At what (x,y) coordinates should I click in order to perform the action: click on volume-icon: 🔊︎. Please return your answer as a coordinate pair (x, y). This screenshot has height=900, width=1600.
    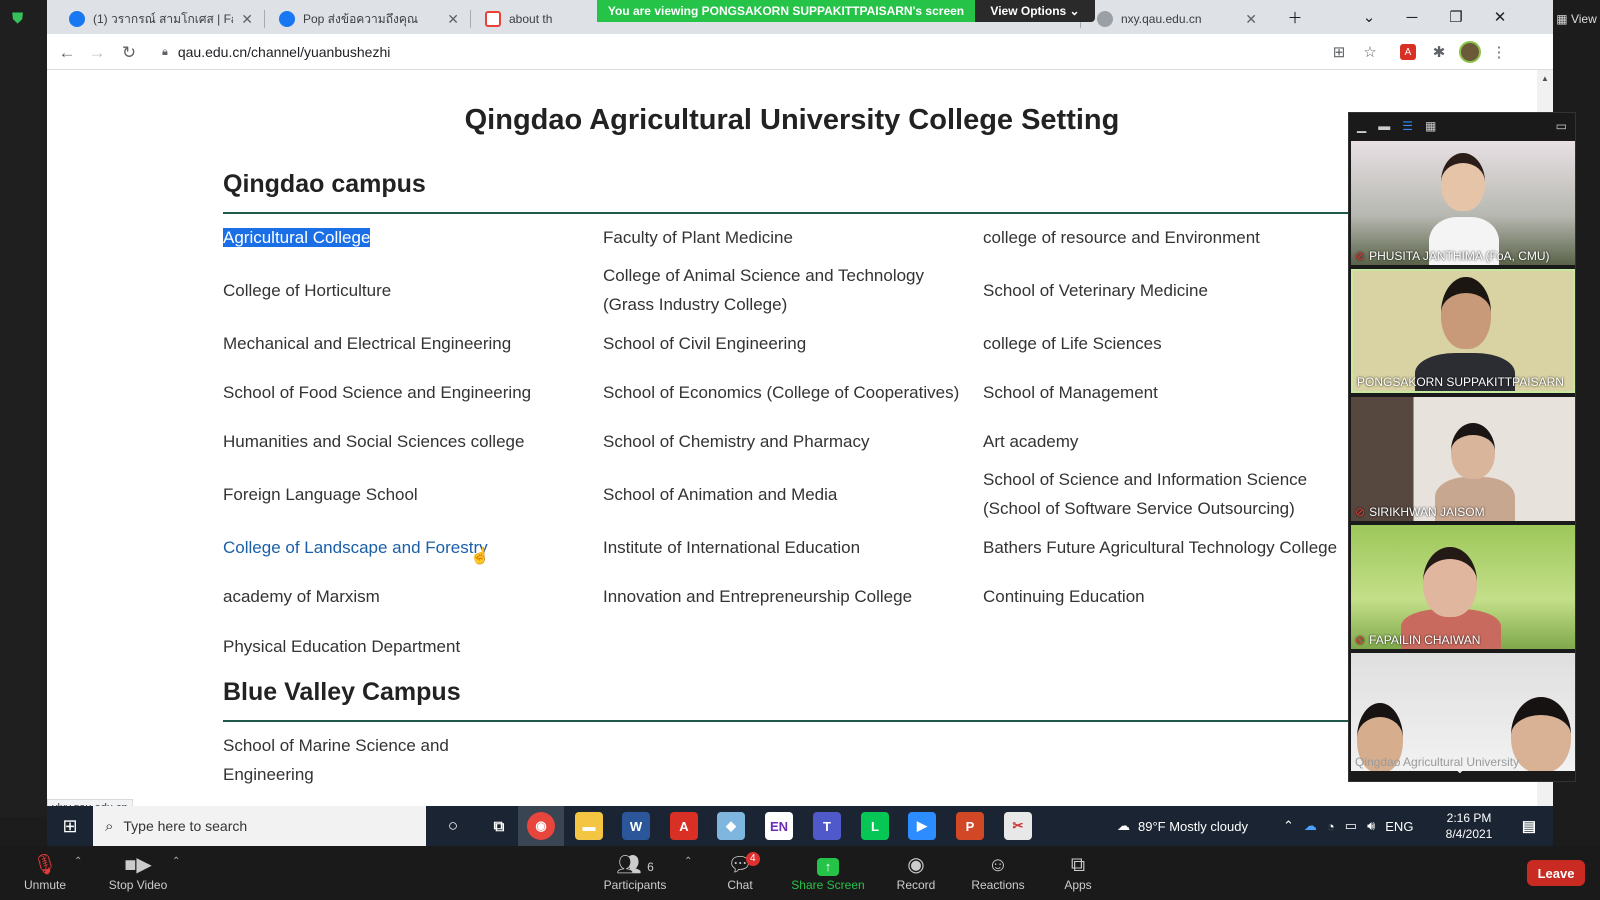
    Looking at the image, I should click on (1371, 826).